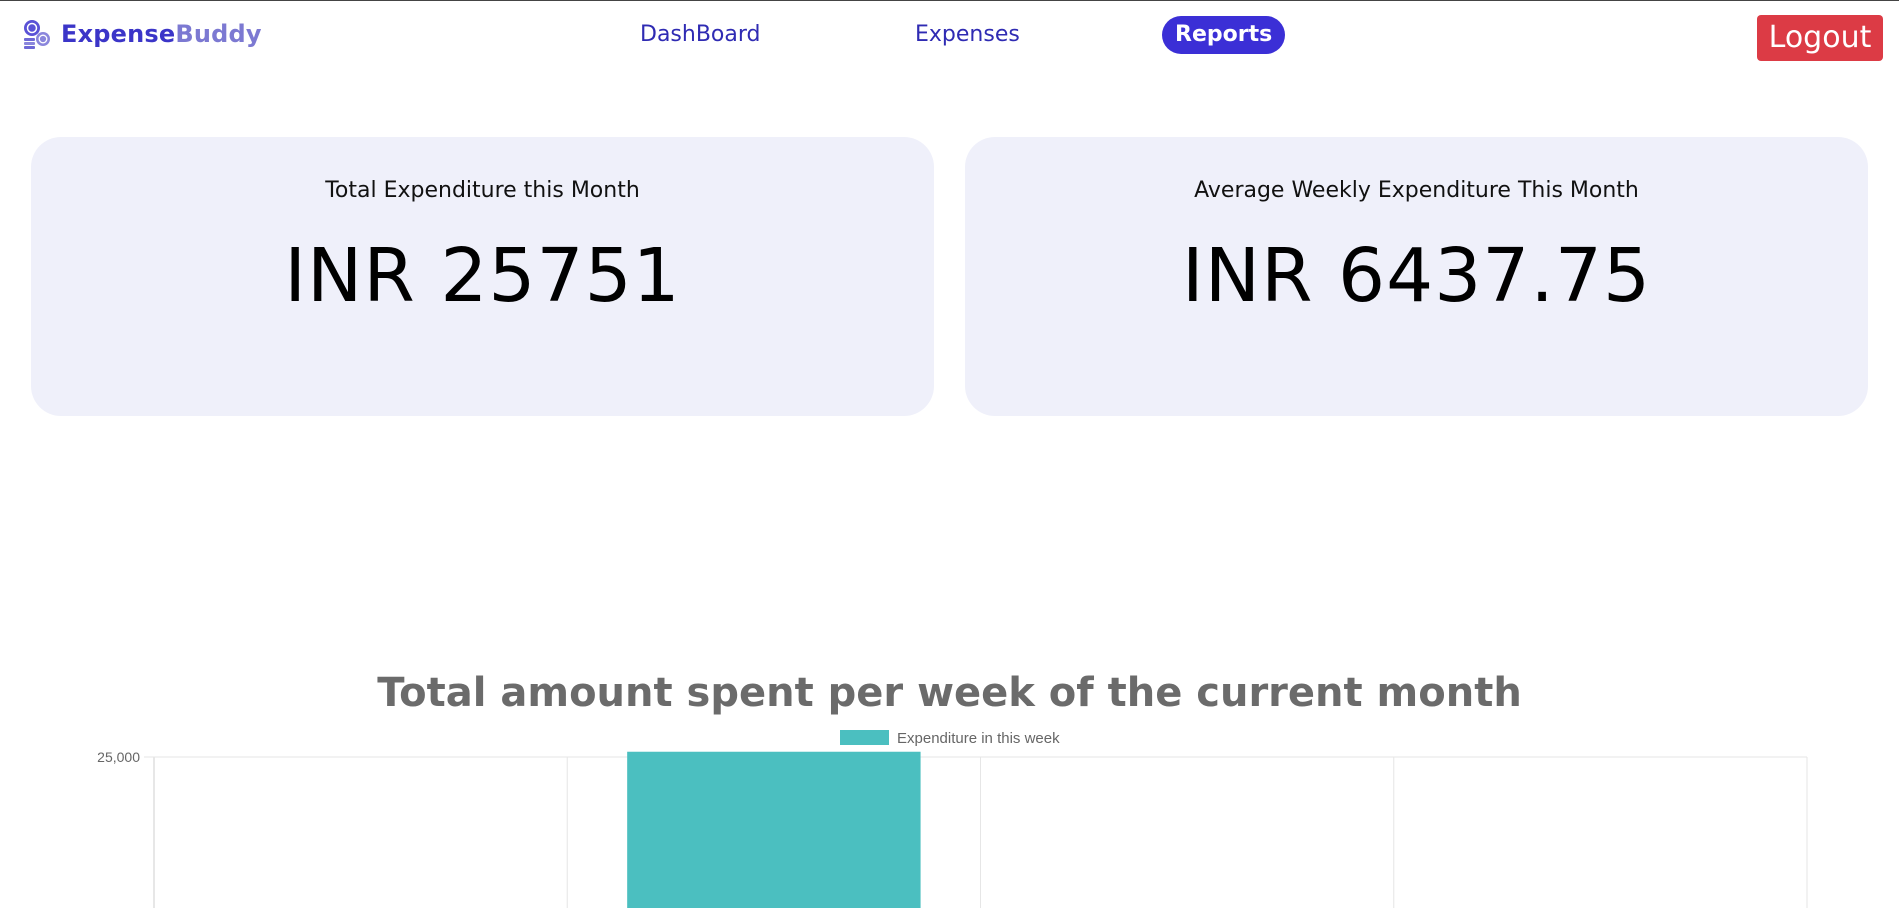 The height and width of the screenshot is (908, 1899). What do you see at coordinates (978, 738) in the screenshot?
I see `chart-legend-label: Expenditure in this week` at bounding box center [978, 738].